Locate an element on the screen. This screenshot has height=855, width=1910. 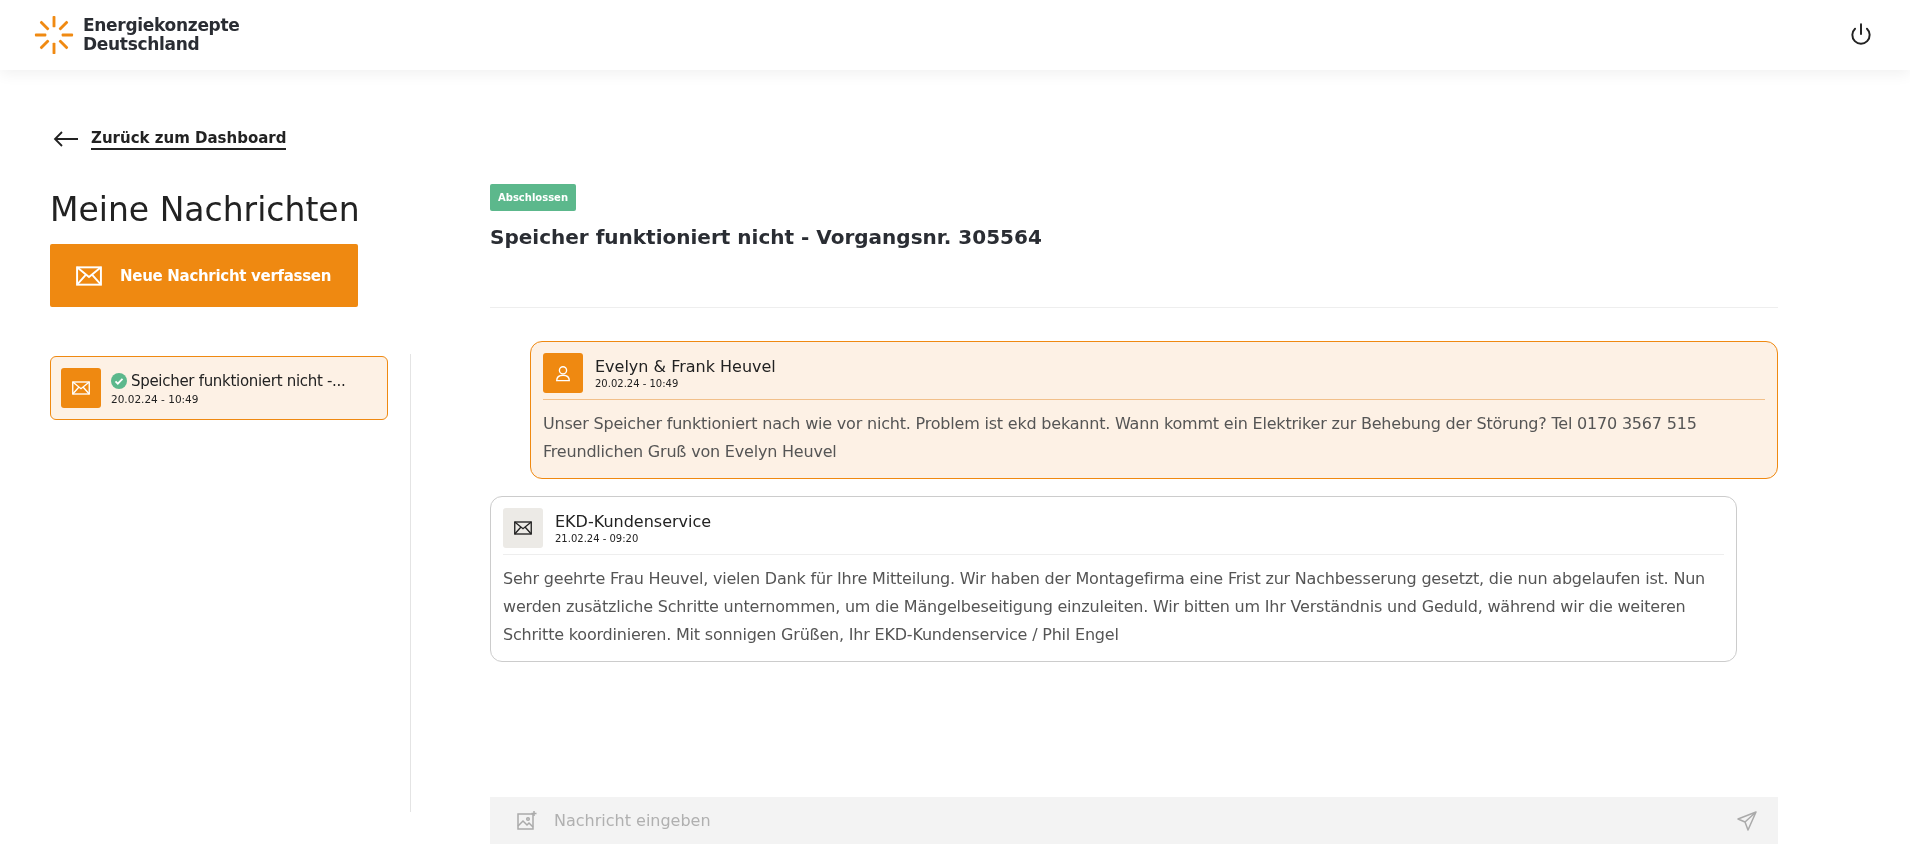
message-text: Sehr geehrte Frau Heuvel, vielen Dank für Ihre Mitteilung. Wir haben der Montagefirma eine Frist zur Nachbesserung gesetzt, die nun abgelaufen ist. Nun werden zusätzliche Schritte unternommen, um die Mängelbeseitigung einzuleiten. Wir bitten um Ihr Verständnis und Geduld, während wir die weiteren Schritte koordinieren. Mit sonnigen Grüßen, Ihr EKD-Kundenservice / Phil Engel is located at coordinates (1105, 607).